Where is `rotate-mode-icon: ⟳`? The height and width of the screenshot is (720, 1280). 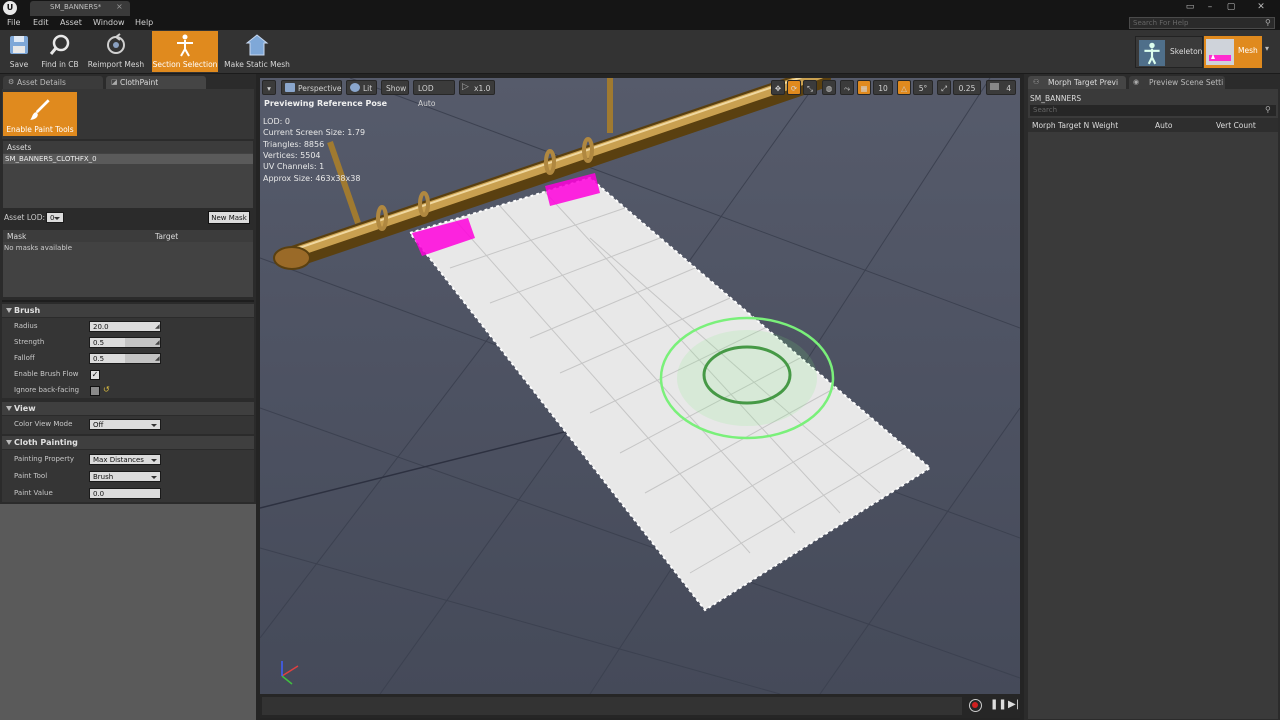 rotate-mode-icon: ⟳ is located at coordinates (794, 87).